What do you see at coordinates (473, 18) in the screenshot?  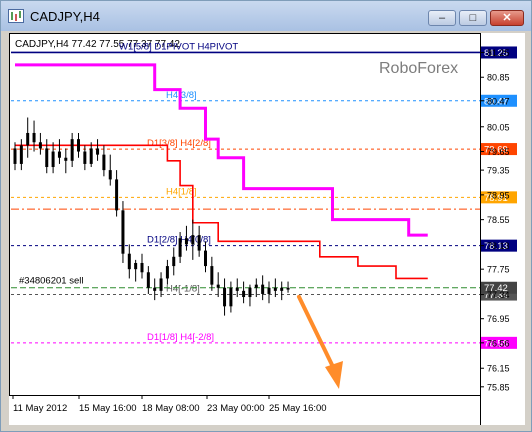 I see `maximize-button: □` at bounding box center [473, 18].